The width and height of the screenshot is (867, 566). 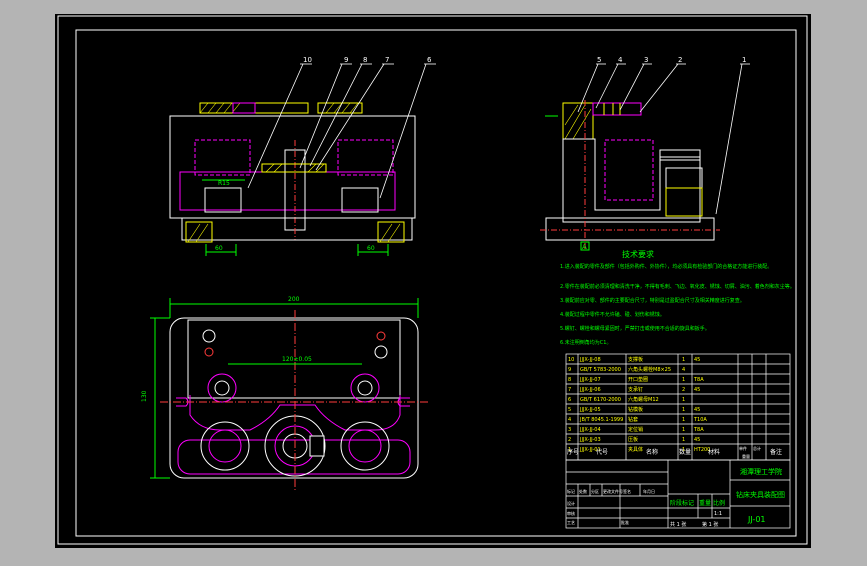 What do you see at coordinates (307, 60) in the screenshot?
I see `balloon-10: 10` at bounding box center [307, 60].